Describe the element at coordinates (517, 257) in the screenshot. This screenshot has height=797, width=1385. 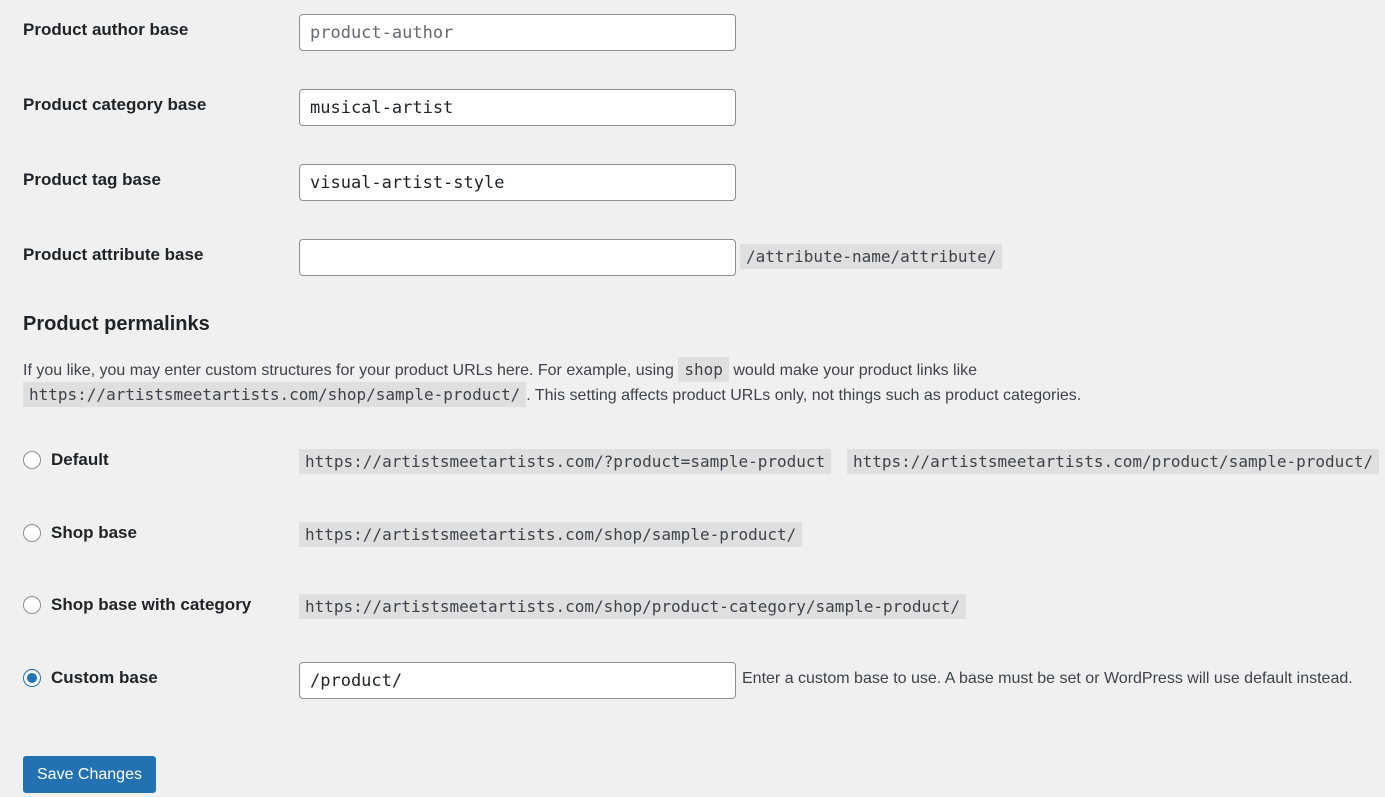
I see `product-attribute-base-input` at that location.